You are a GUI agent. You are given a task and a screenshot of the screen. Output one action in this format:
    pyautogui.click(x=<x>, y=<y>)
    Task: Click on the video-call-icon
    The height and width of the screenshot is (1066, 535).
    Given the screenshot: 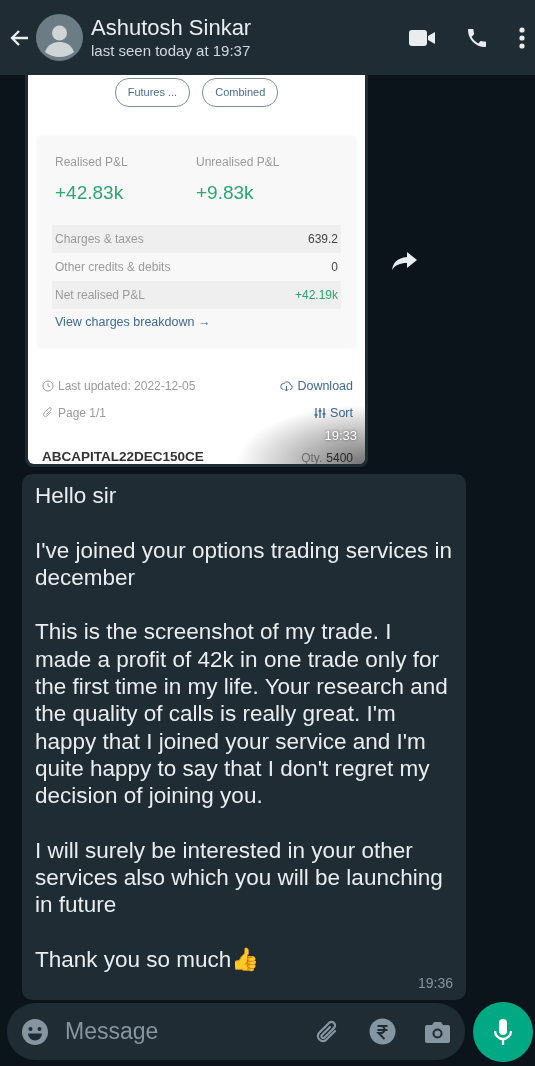 What is the action you would take?
    pyautogui.click(x=422, y=37)
    